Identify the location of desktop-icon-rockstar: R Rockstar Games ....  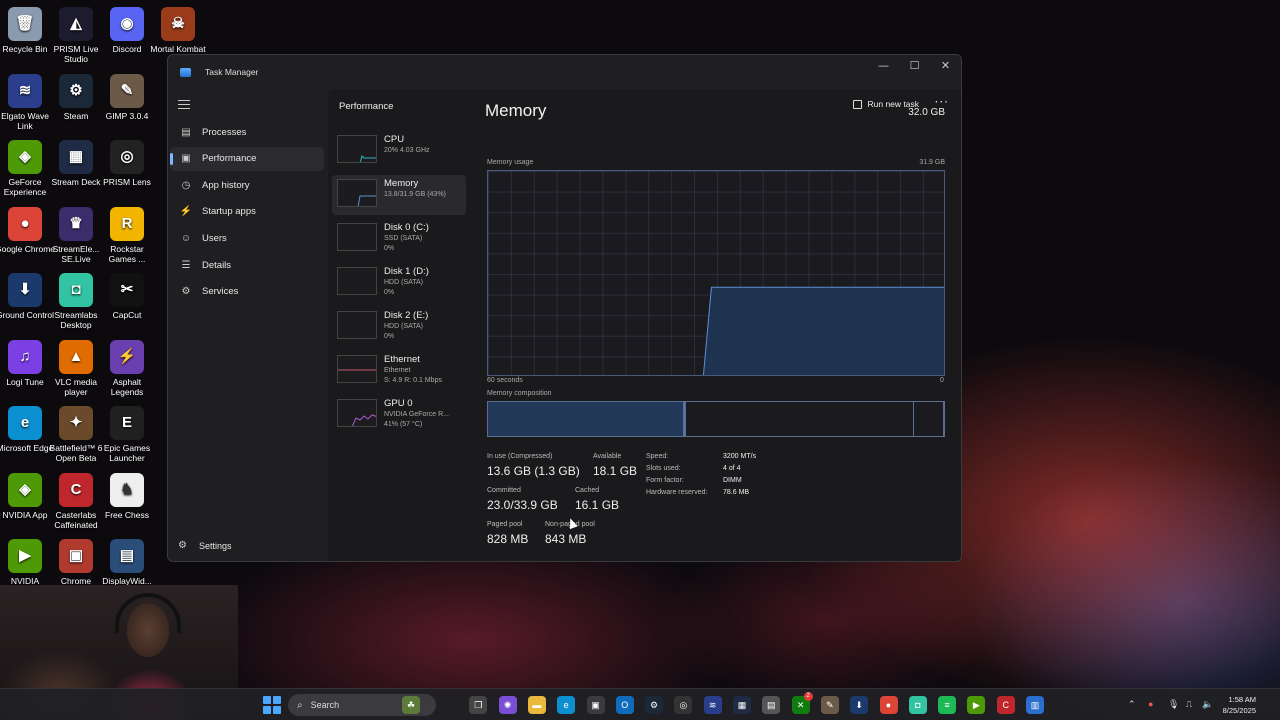
(127, 235).